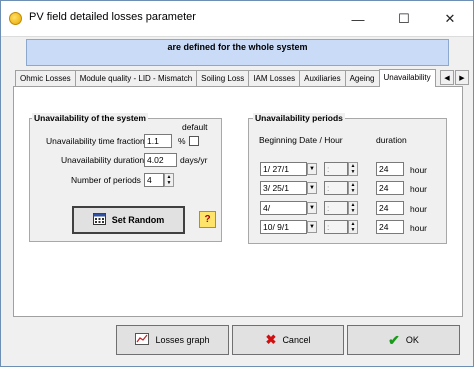 The height and width of the screenshot is (367, 474). Describe the element at coordinates (106, 180) in the screenshot. I see `periods-label: Number of periods` at that location.